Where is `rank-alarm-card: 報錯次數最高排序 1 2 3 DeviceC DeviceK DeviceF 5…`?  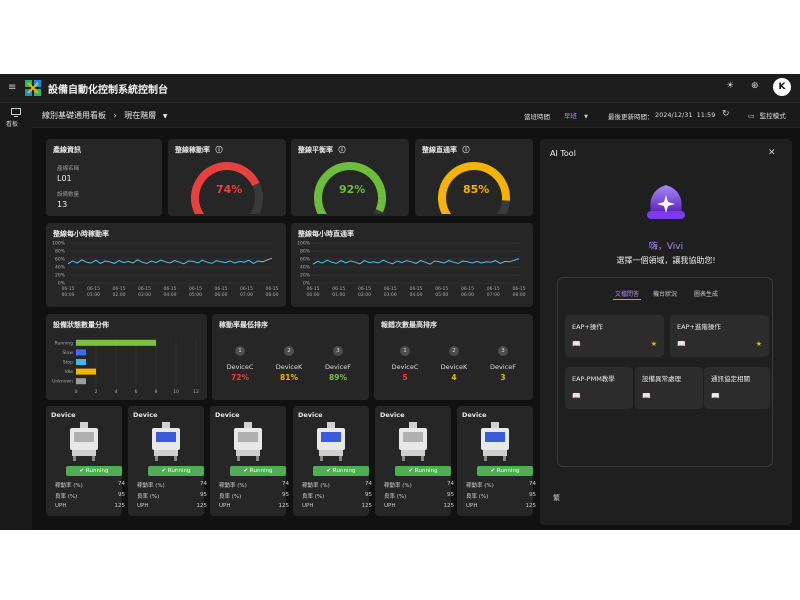
rank-alarm-card: 報錯次數最高排序 1 2 3 DeviceC DeviceK DeviceF 5… is located at coordinates (453, 357).